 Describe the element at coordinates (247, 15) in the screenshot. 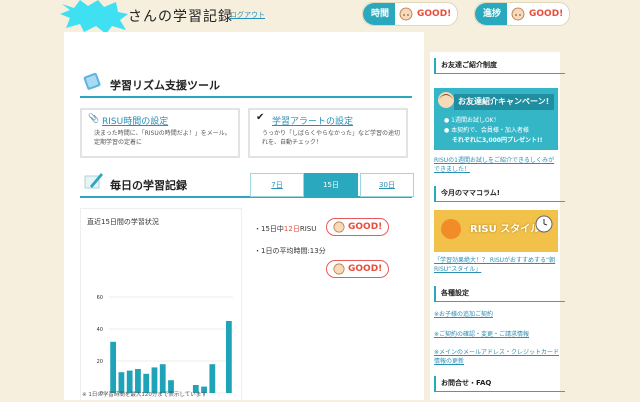

I see `logout-link: ログアウト` at that location.